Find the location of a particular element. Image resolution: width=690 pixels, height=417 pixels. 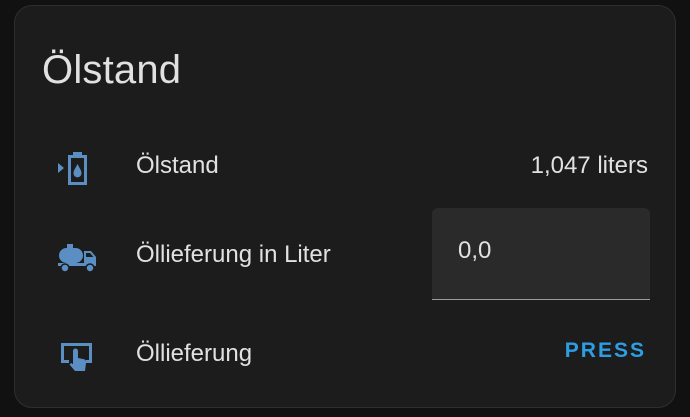

oil-level-value: 1,047 liters is located at coordinates (589, 165).